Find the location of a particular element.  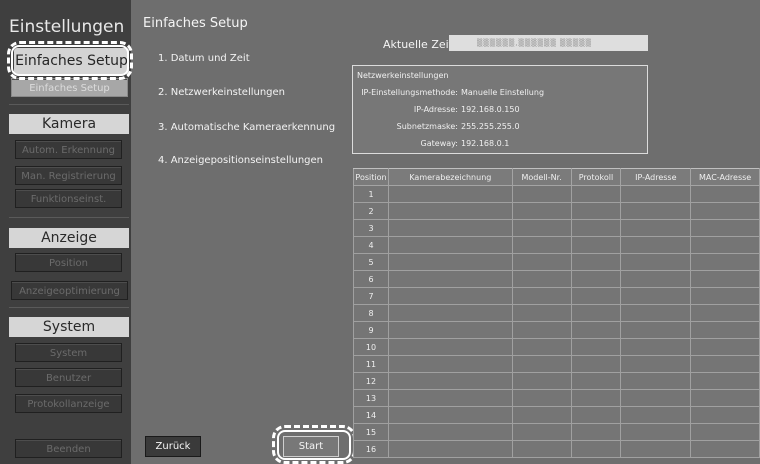

sidebar-item-protokollanzeige: Protokollanzeige is located at coordinates (68, 403).